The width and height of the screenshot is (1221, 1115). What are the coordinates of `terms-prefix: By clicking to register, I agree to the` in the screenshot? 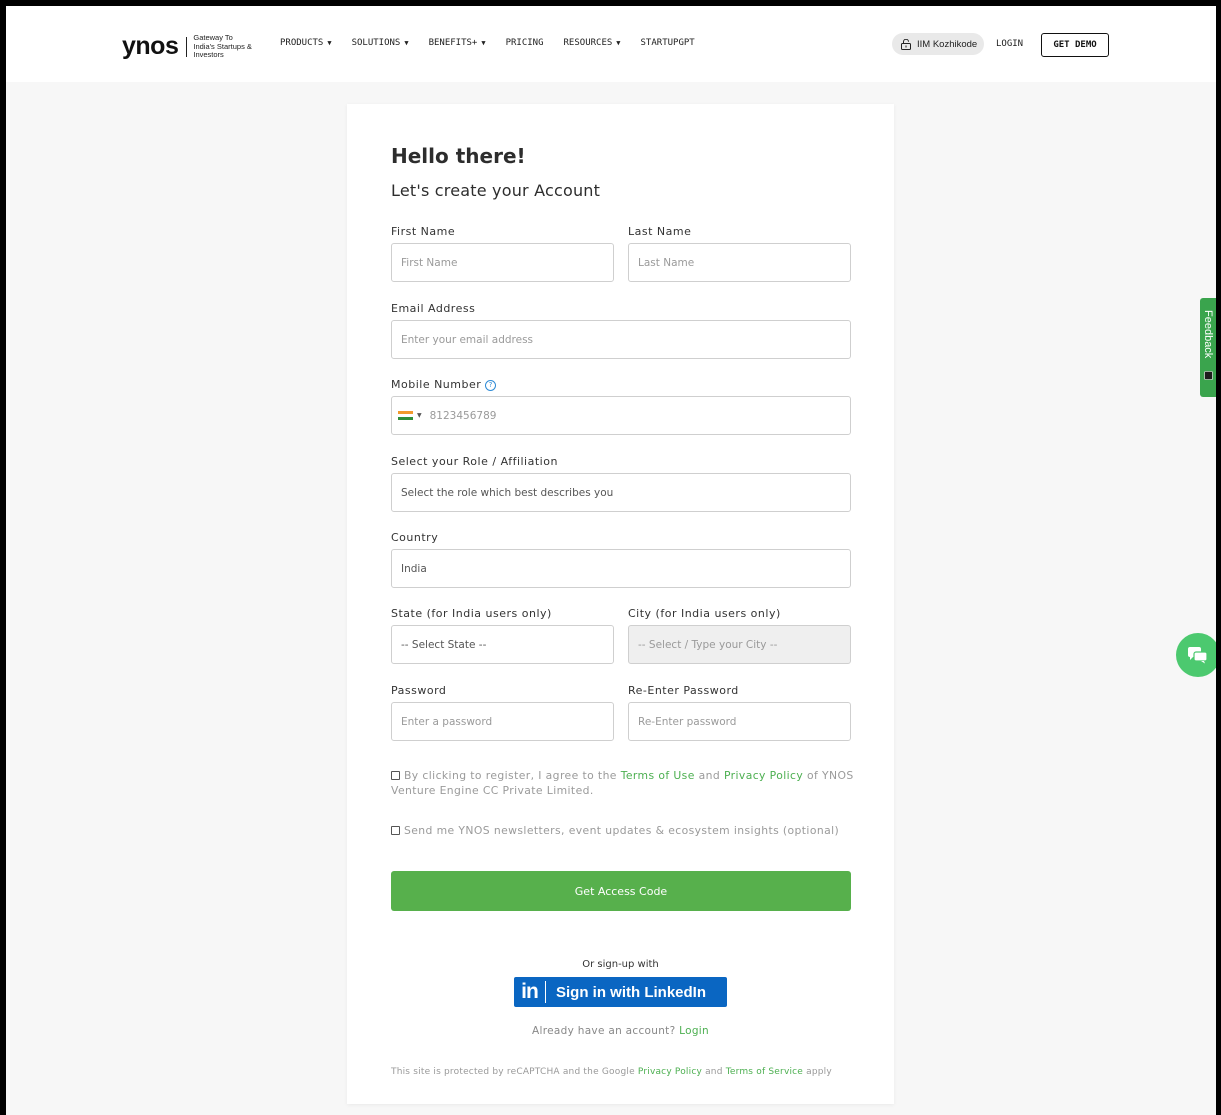 It's located at (510, 775).